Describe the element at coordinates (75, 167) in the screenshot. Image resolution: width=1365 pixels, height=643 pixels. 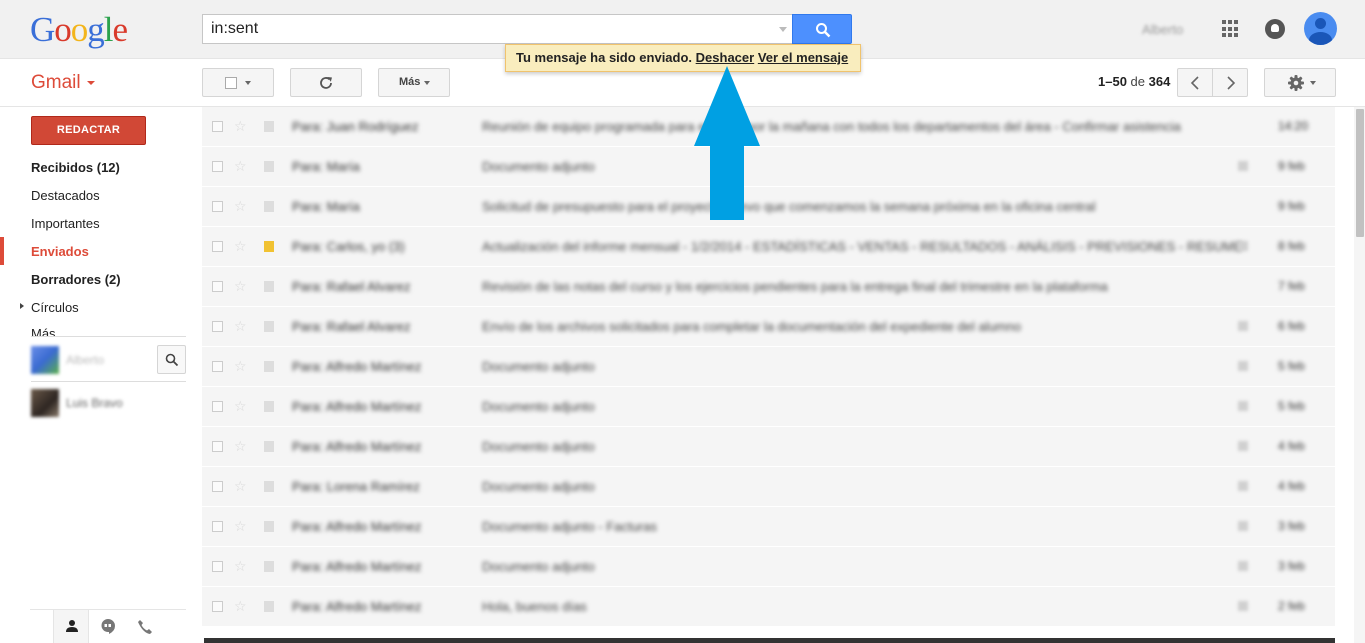
I see `nav-inbox: Recibidos (12)` at that location.